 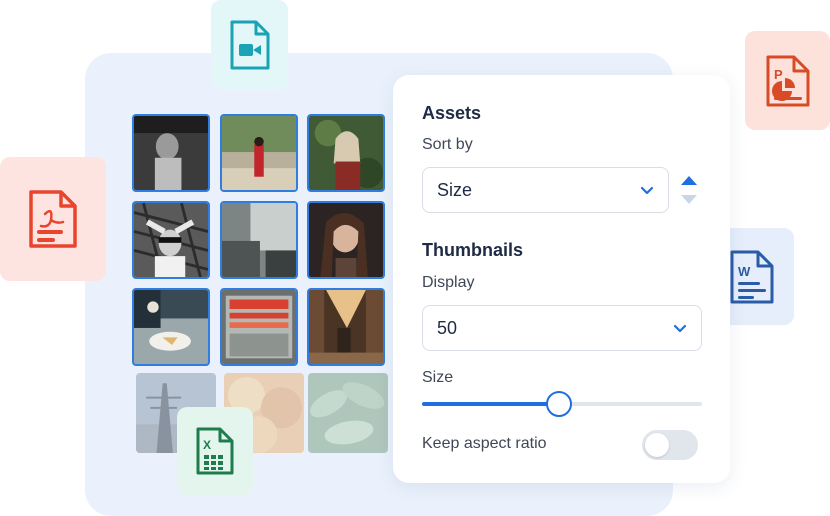 I want to click on video-file-badge, so click(x=249, y=45).